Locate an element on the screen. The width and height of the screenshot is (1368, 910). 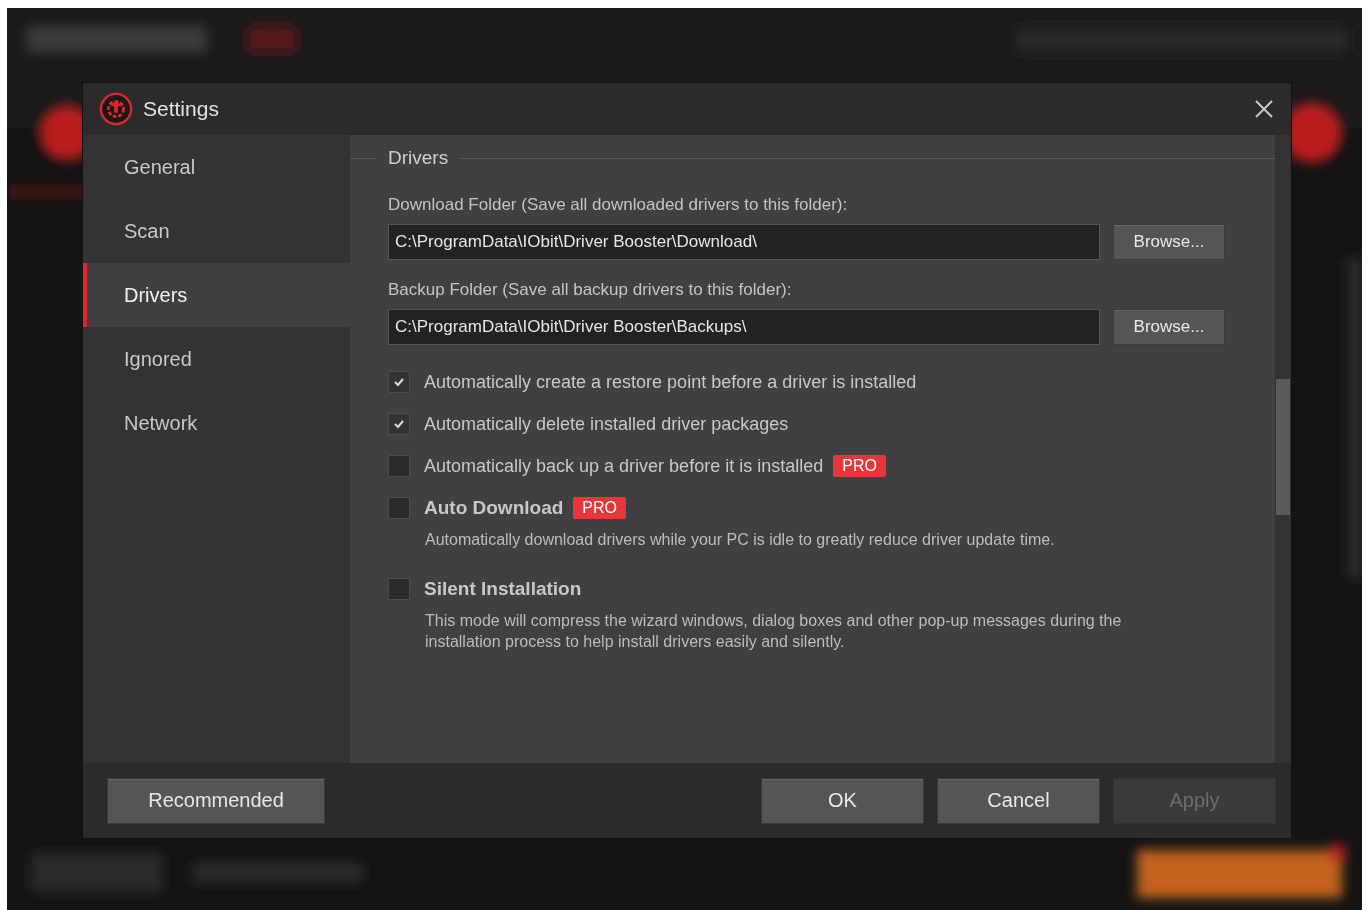
sidebar-tab: Ignored is located at coordinates (216, 359).